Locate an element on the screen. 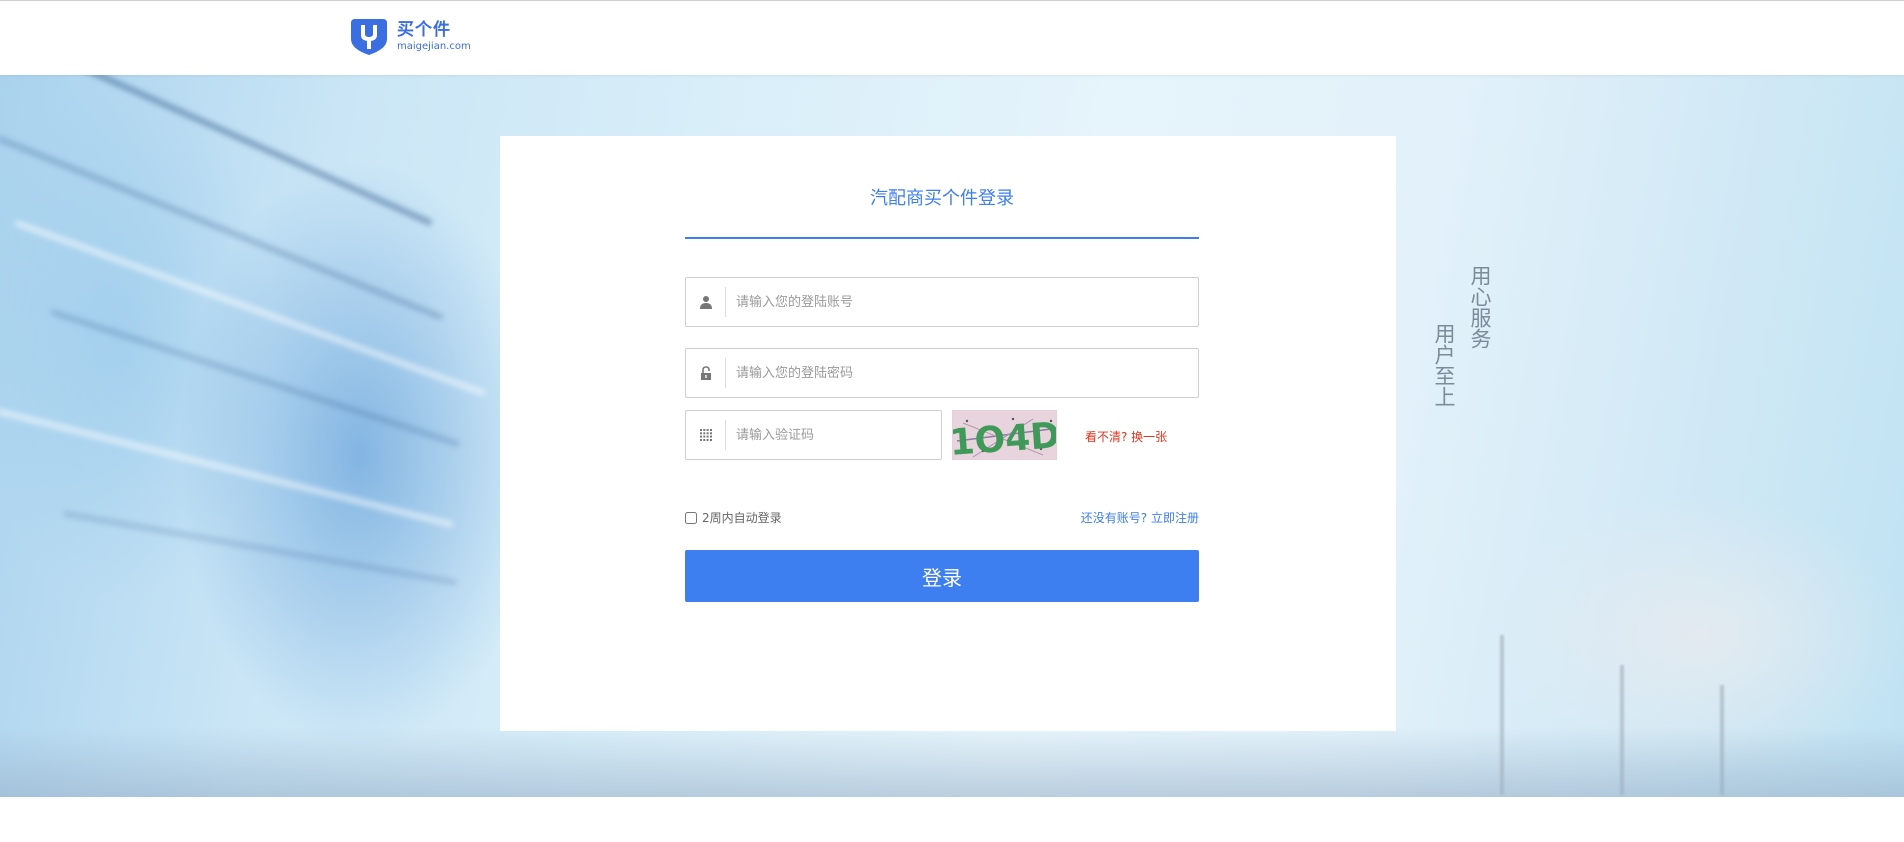  slogan-line-1: 用心服务 is located at coordinates (1480, 307).